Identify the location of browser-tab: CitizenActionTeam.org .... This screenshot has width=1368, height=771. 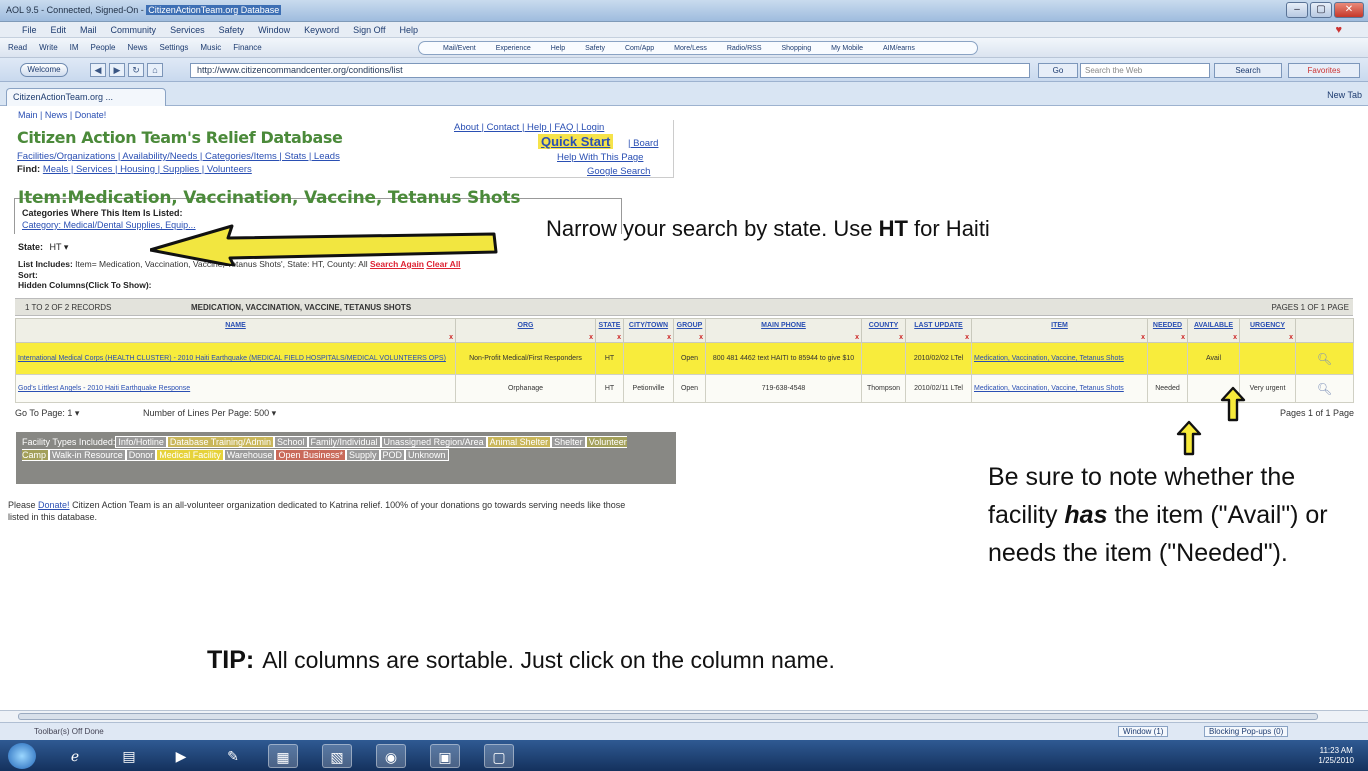
(86, 97).